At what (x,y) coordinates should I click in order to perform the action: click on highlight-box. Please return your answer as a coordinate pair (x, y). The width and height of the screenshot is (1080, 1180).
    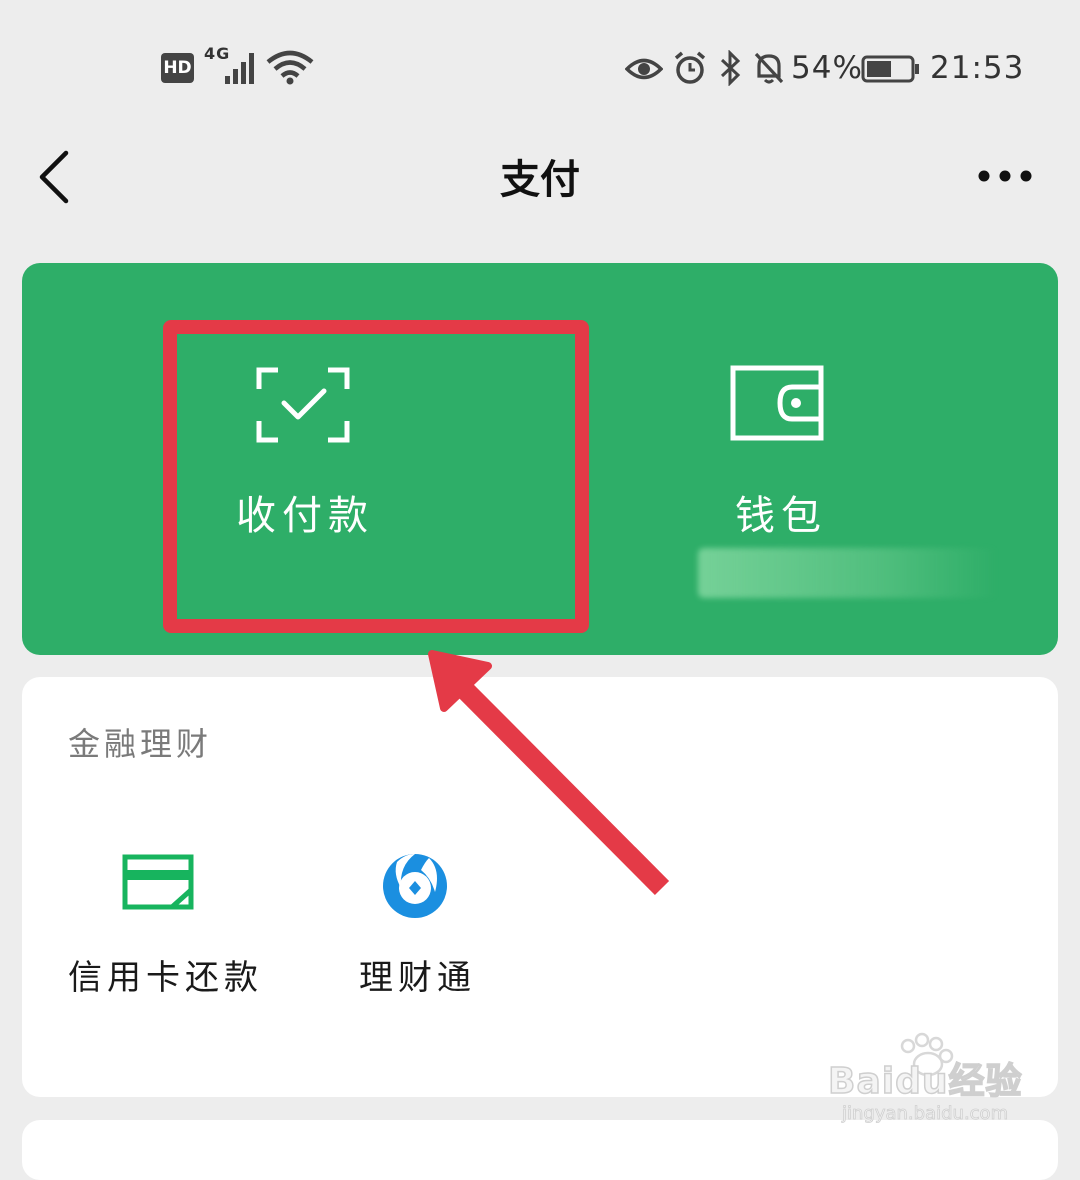
    Looking at the image, I should click on (376, 476).